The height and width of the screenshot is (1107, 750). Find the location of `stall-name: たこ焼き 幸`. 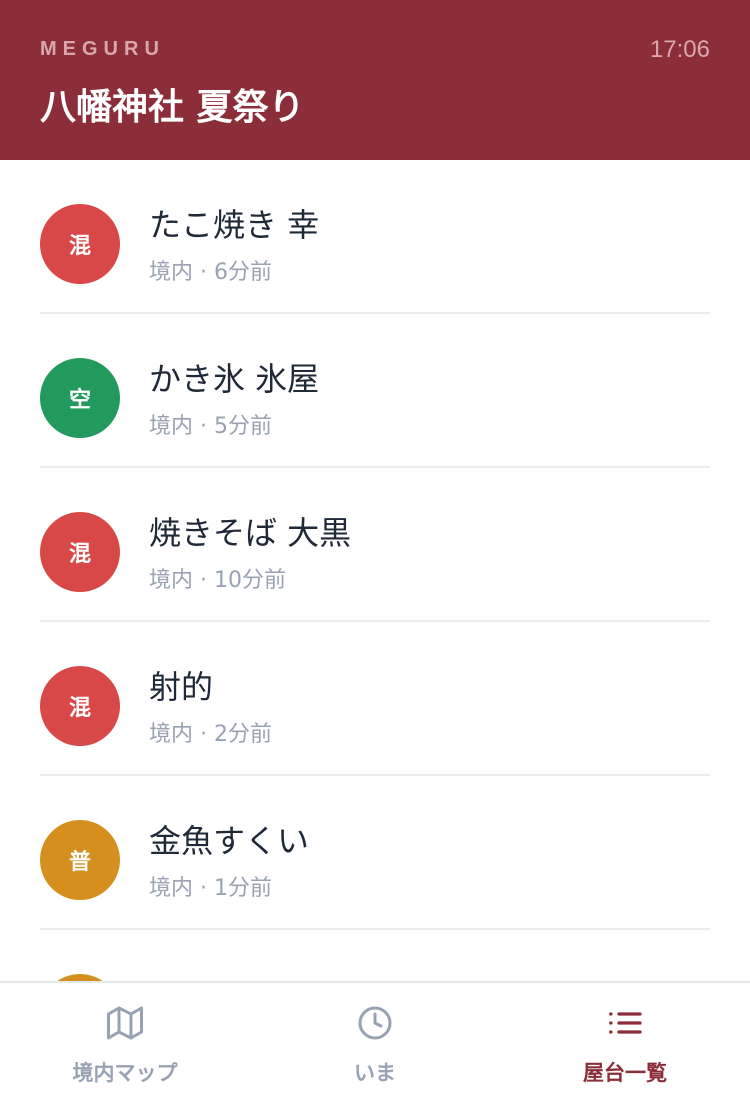

stall-name: たこ焼き 幸 is located at coordinates (234, 225).